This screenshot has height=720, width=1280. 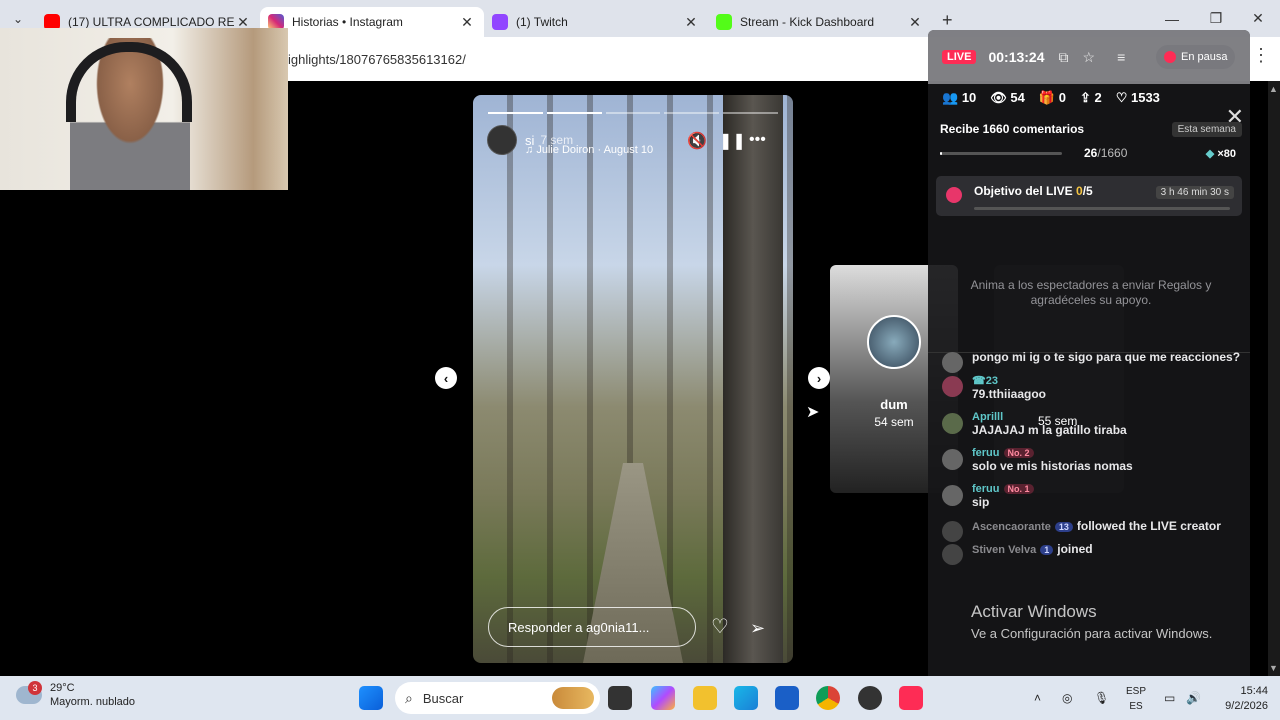 I want to click on tab-instagram: Historias • Instagram ✕, so click(x=372, y=22).